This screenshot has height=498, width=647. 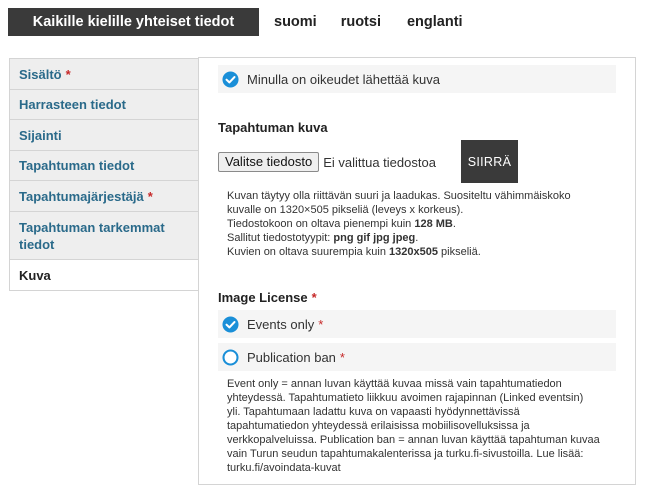 I want to click on side-tab-content: Sisältö *, so click(x=104, y=74).